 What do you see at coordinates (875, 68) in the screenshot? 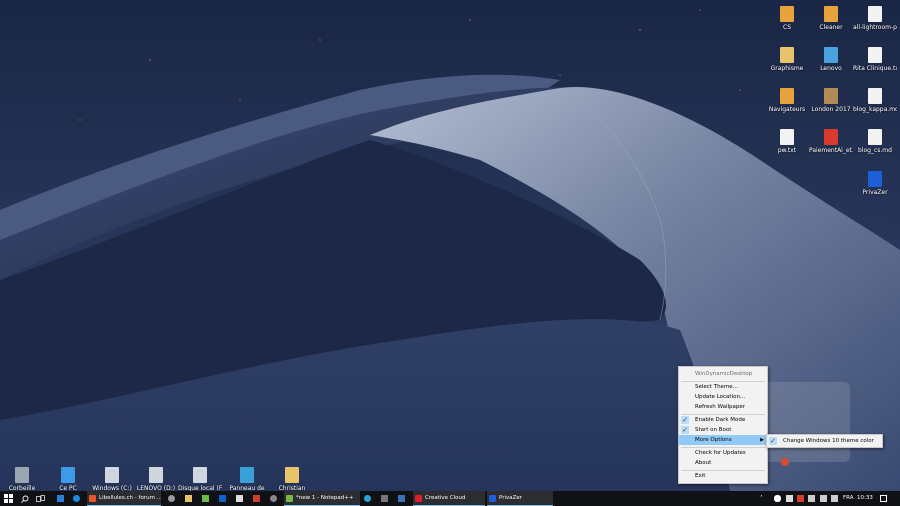
I see `desktop-icon-label: Rita Clinique.txt` at bounding box center [875, 68].